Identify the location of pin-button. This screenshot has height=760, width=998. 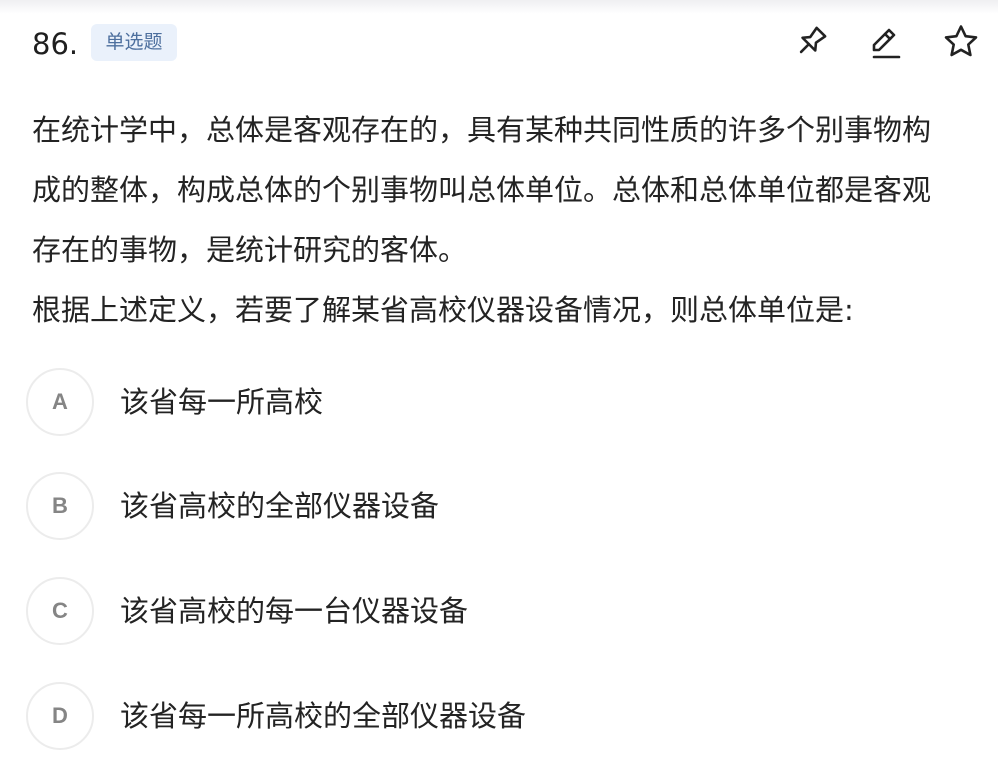
(811, 42).